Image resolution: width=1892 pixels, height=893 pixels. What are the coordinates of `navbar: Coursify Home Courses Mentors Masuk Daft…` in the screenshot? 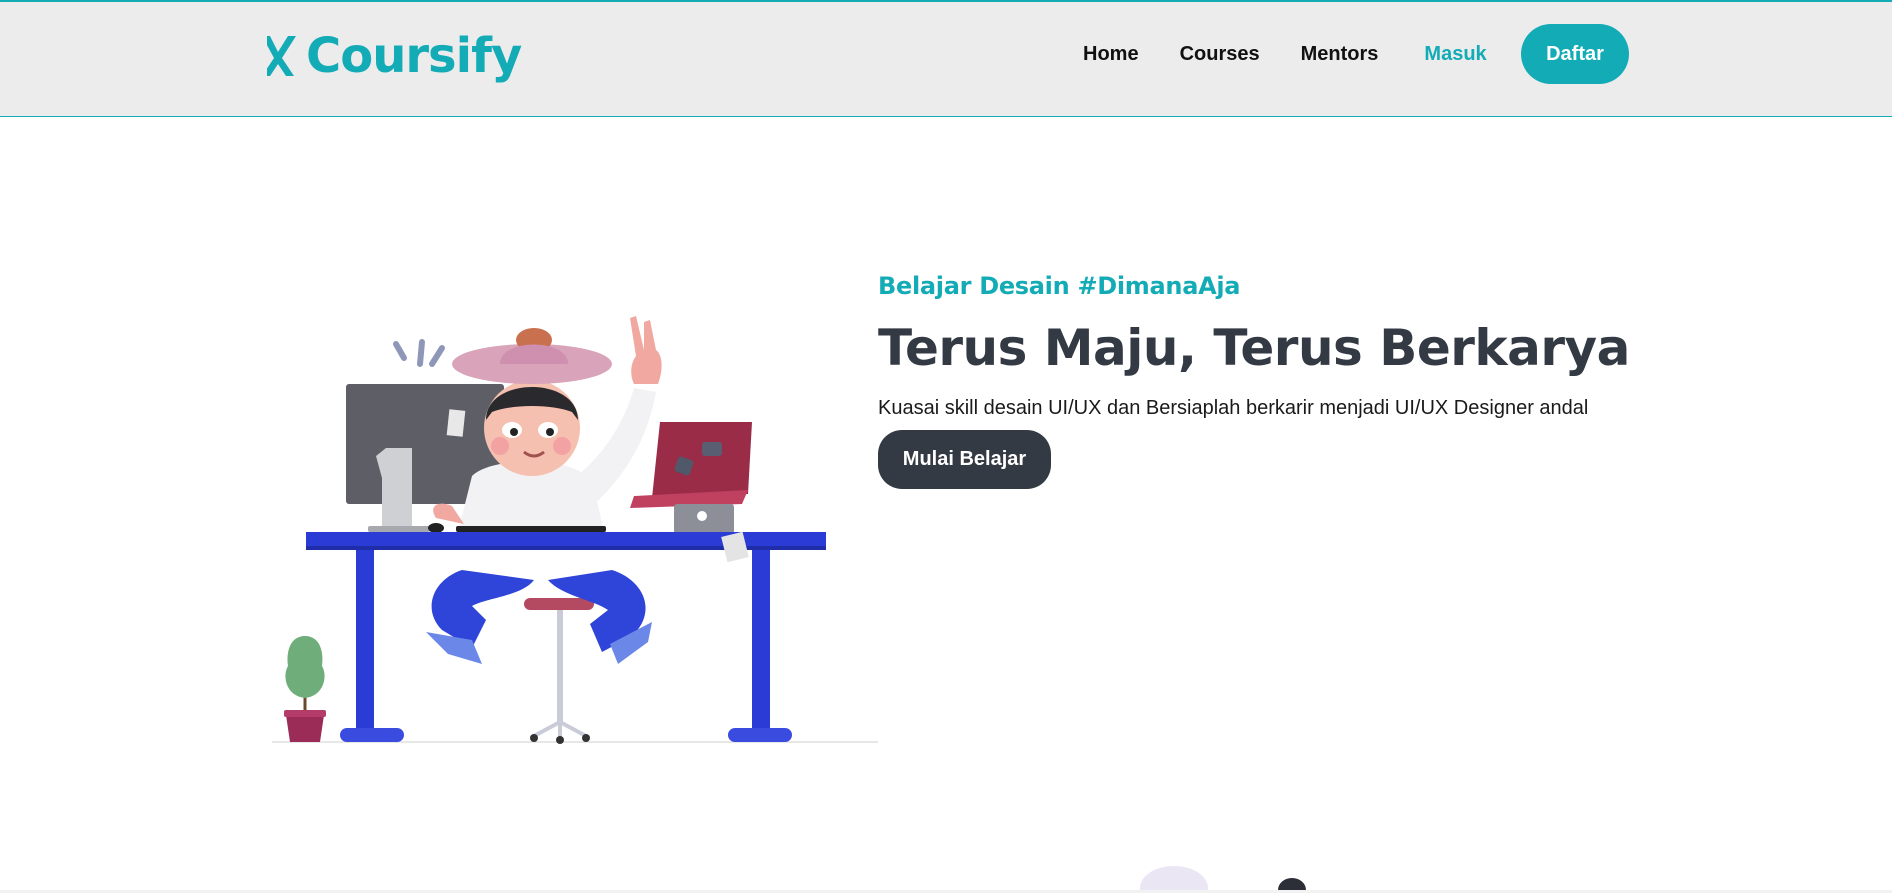 It's located at (946, 58).